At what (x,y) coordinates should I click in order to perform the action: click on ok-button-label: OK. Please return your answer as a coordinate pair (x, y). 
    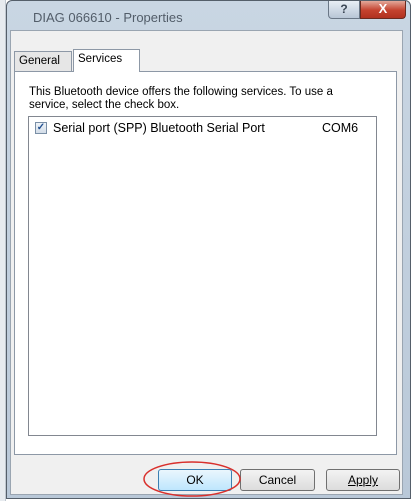
    Looking at the image, I should click on (195, 480).